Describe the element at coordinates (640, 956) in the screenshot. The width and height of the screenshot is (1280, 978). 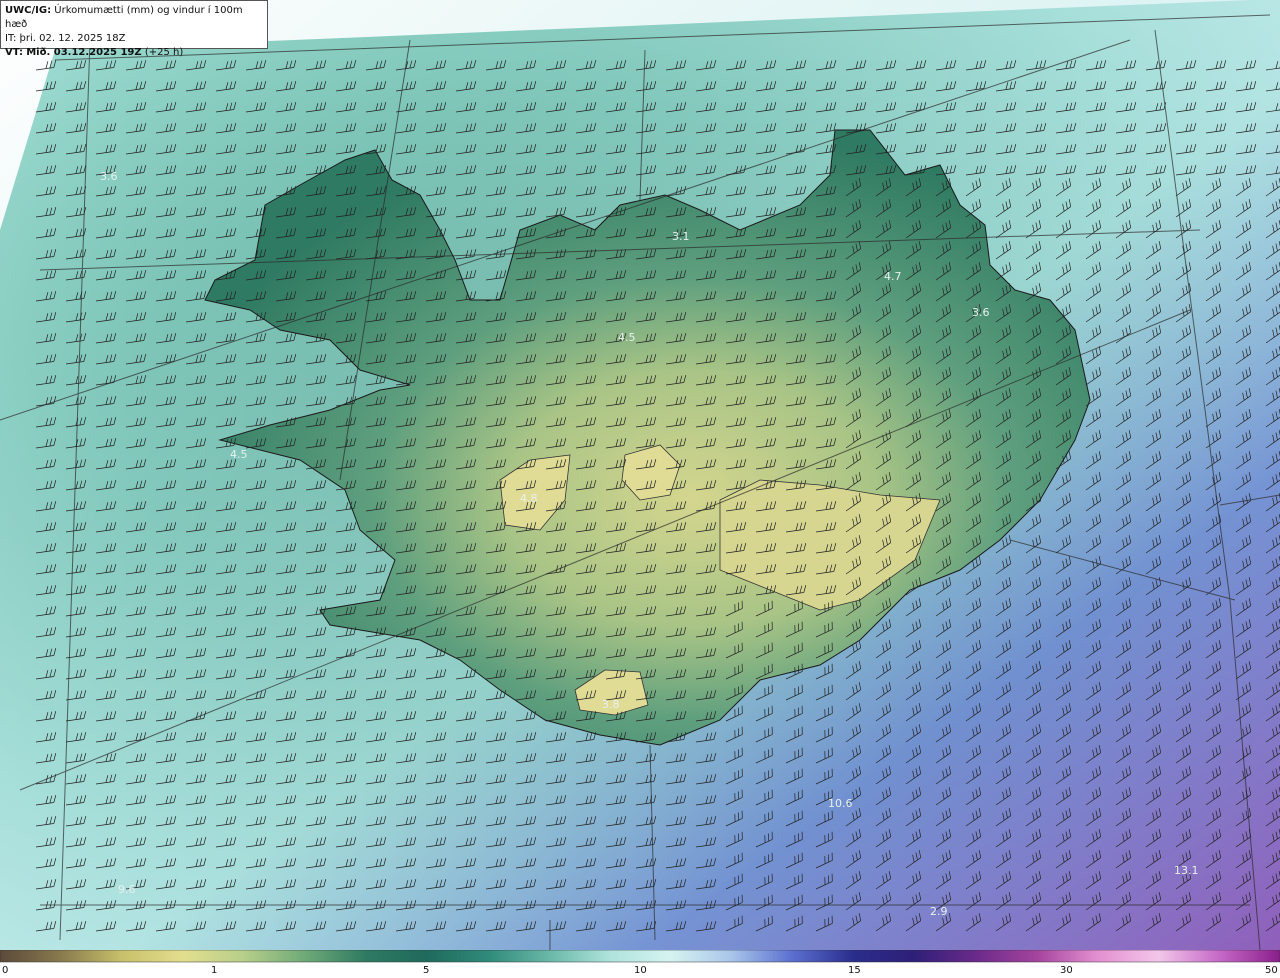
I see `colorbar-ramp` at that location.